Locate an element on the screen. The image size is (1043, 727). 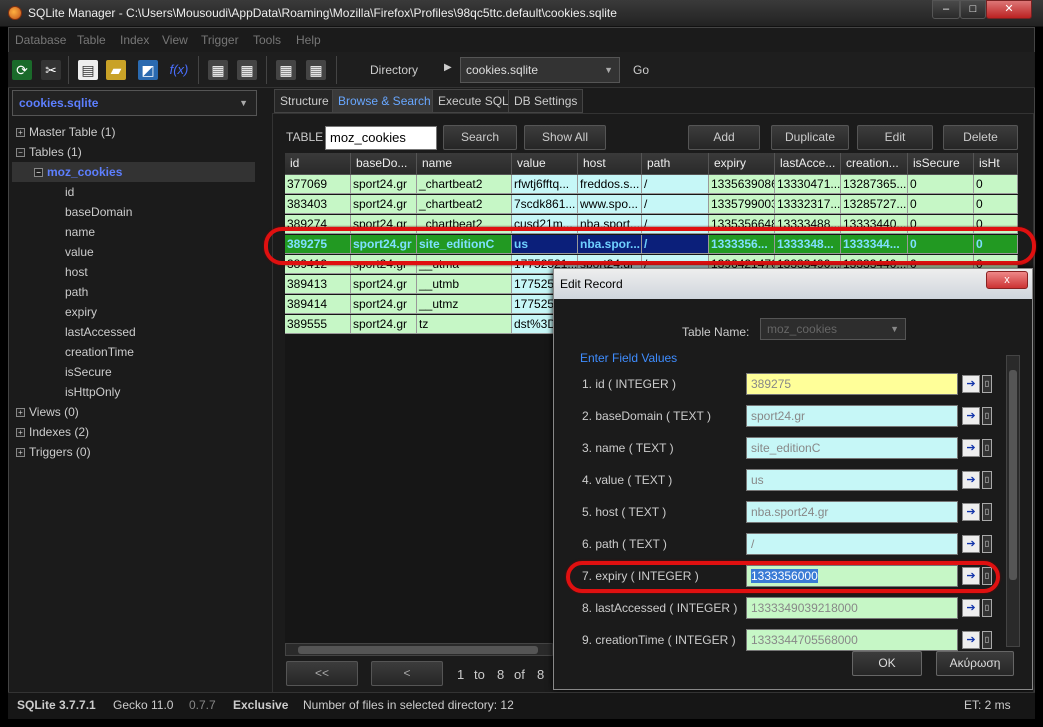
dialog-close-button: x is located at coordinates (1007, 280).